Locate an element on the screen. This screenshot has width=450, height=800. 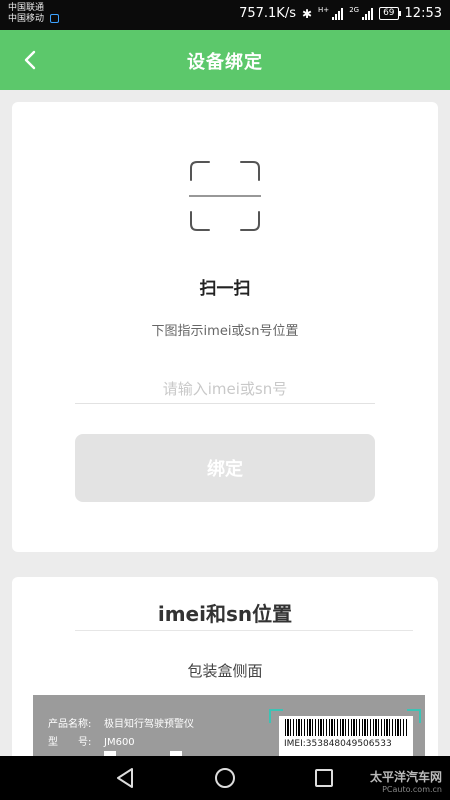
package-side-label: 包装盒侧面 is located at coordinates (225, 671).